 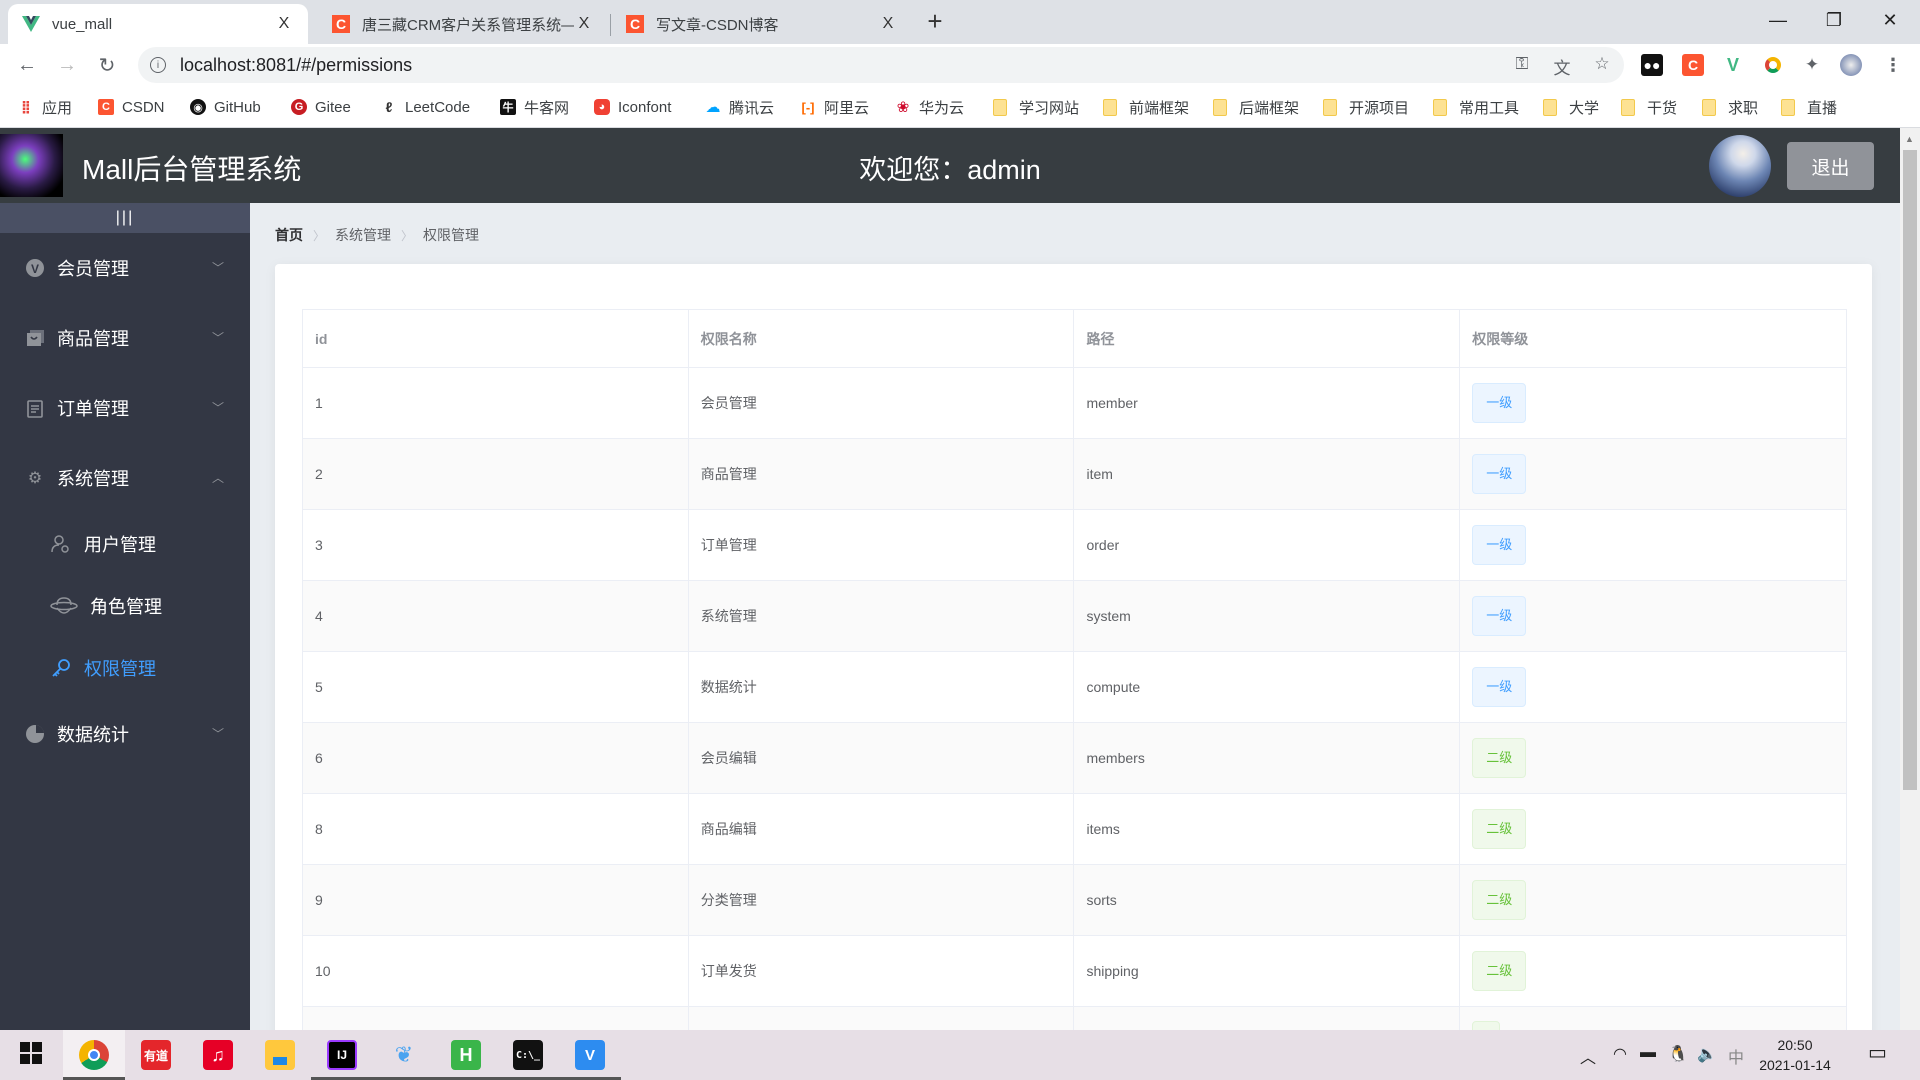 I want to click on volume-icon: 🔈, so click(x=1707, y=1054).